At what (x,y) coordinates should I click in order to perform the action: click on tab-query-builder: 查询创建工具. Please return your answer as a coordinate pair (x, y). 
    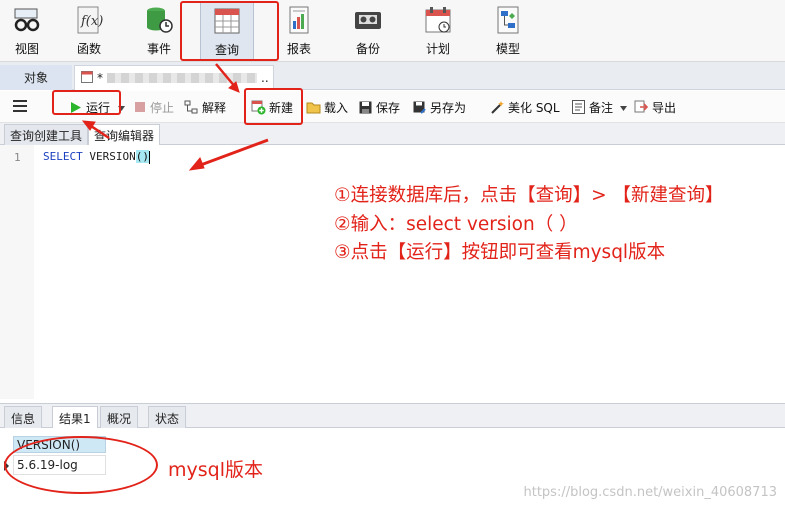
    Looking at the image, I should click on (46, 134).